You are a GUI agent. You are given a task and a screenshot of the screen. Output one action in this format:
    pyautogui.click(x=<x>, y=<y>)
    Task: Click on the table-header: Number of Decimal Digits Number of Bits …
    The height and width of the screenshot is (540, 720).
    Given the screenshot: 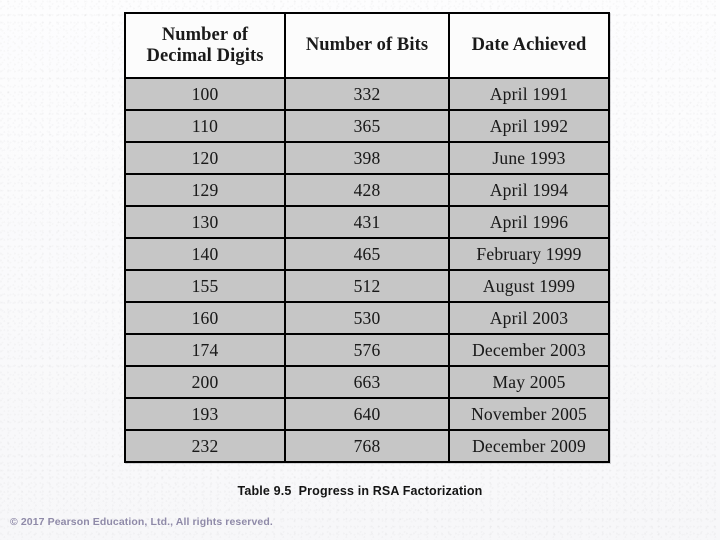 What is the action you would take?
    pyautogui.click(x=367, y=45)
    